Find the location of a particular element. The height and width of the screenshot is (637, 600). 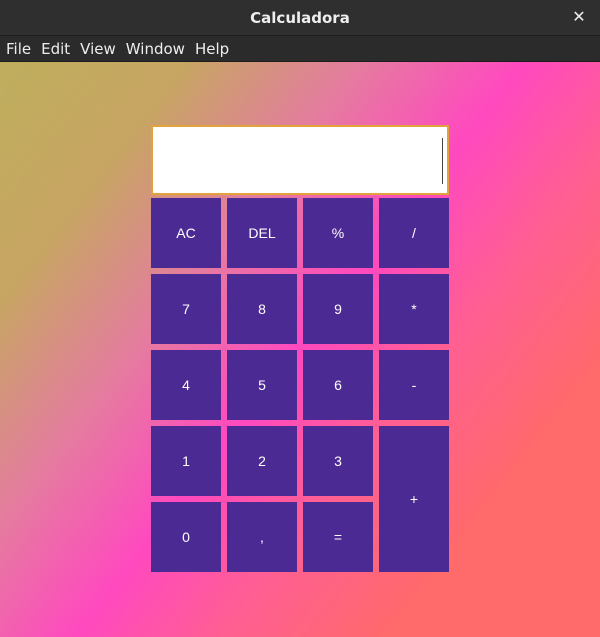

three-button: 3 is located at coordinates (338, 461).